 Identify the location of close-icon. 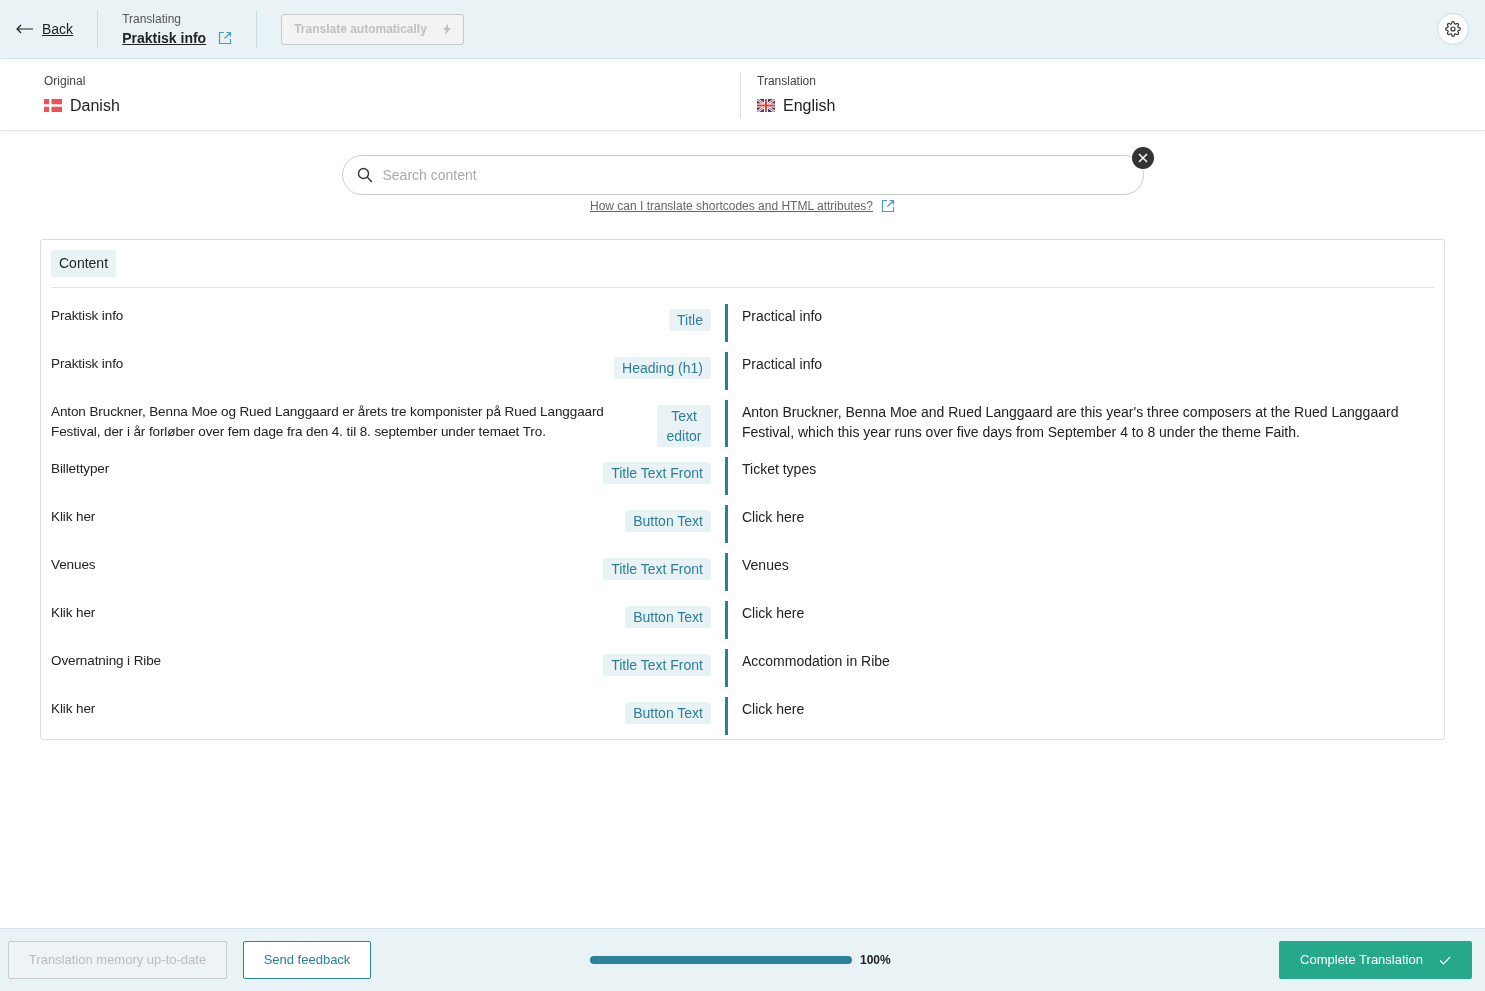
(1142, 158).